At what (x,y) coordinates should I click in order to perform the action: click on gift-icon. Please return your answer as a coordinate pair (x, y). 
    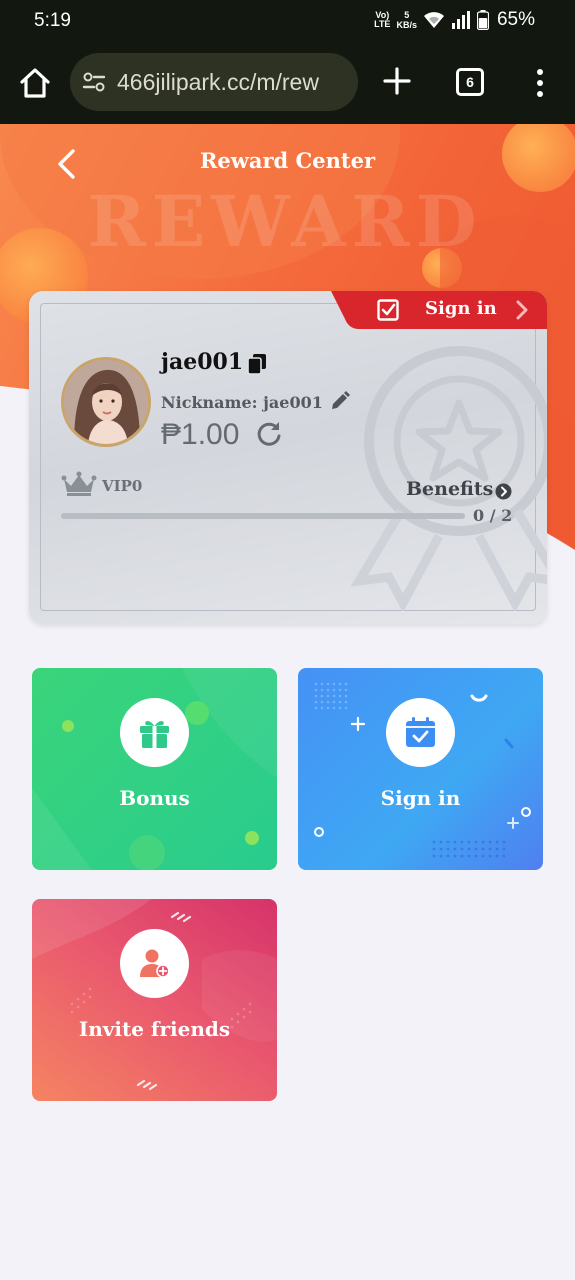
    Looking at the image, I should click on (154, 734).